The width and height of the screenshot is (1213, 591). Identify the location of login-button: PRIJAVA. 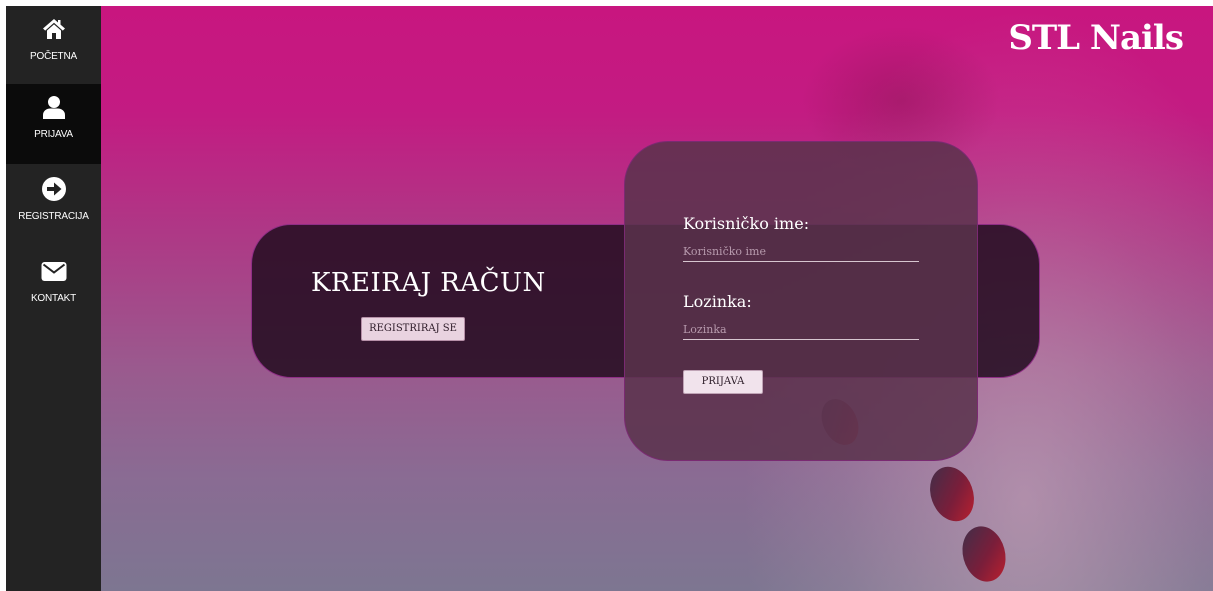
(723, 382).